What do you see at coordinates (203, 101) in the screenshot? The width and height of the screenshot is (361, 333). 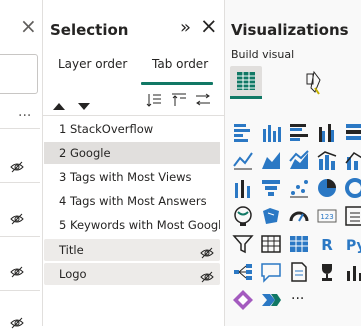 I see `toggle-tab-order-icon` at bounding box center [203, 101].